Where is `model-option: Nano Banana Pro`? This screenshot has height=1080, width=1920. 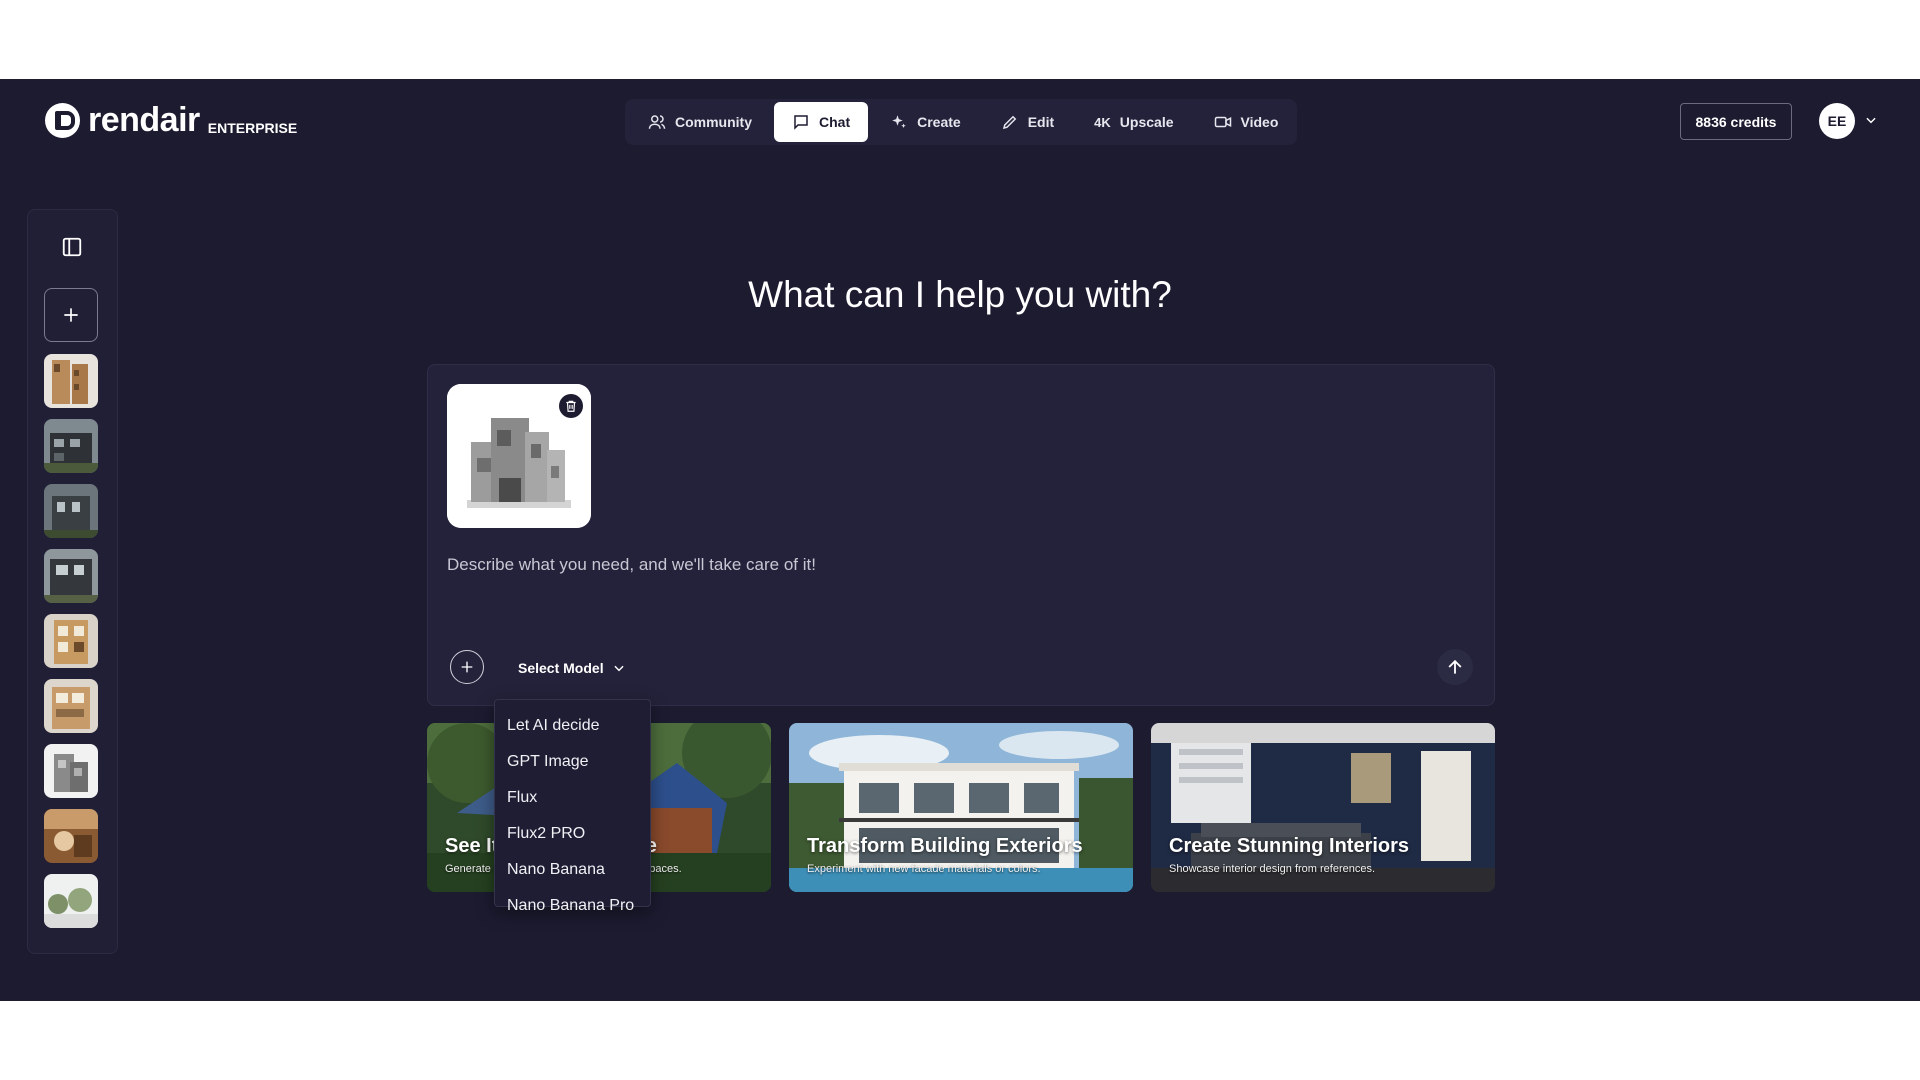 model-option: Nano Banana Pro is located at coordinates (572, 906).